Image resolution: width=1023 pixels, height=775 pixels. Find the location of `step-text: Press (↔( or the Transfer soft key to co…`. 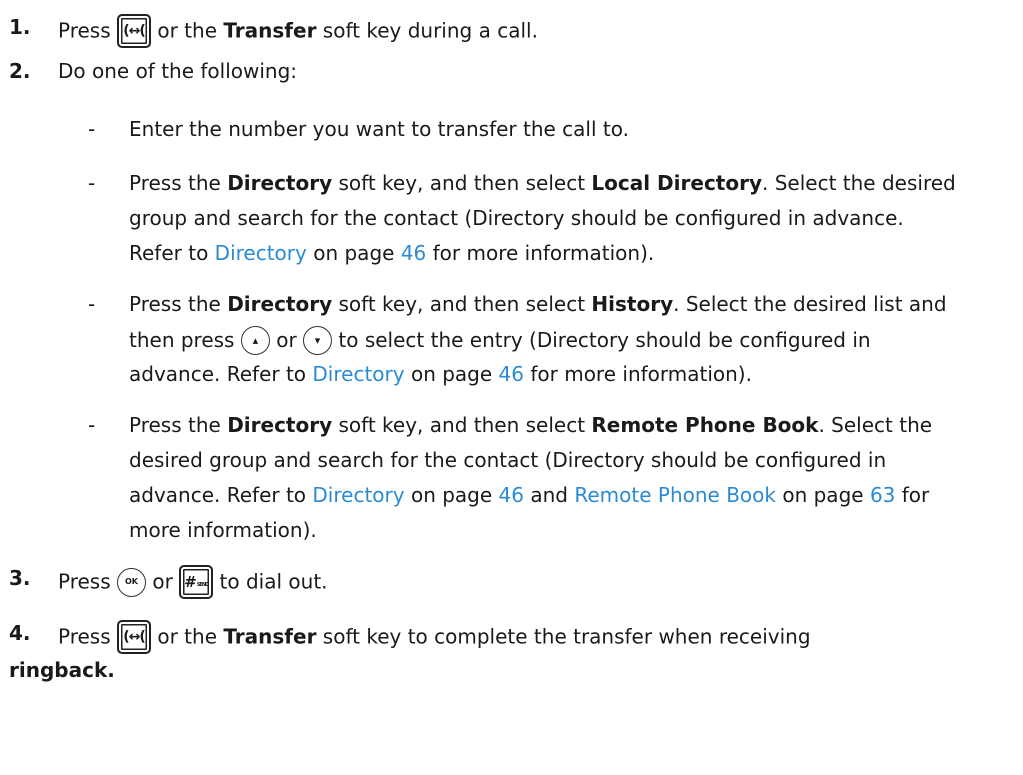

step-text: Press (↔( or the Transfer soft key to co… is located at coordinates (434, 637).